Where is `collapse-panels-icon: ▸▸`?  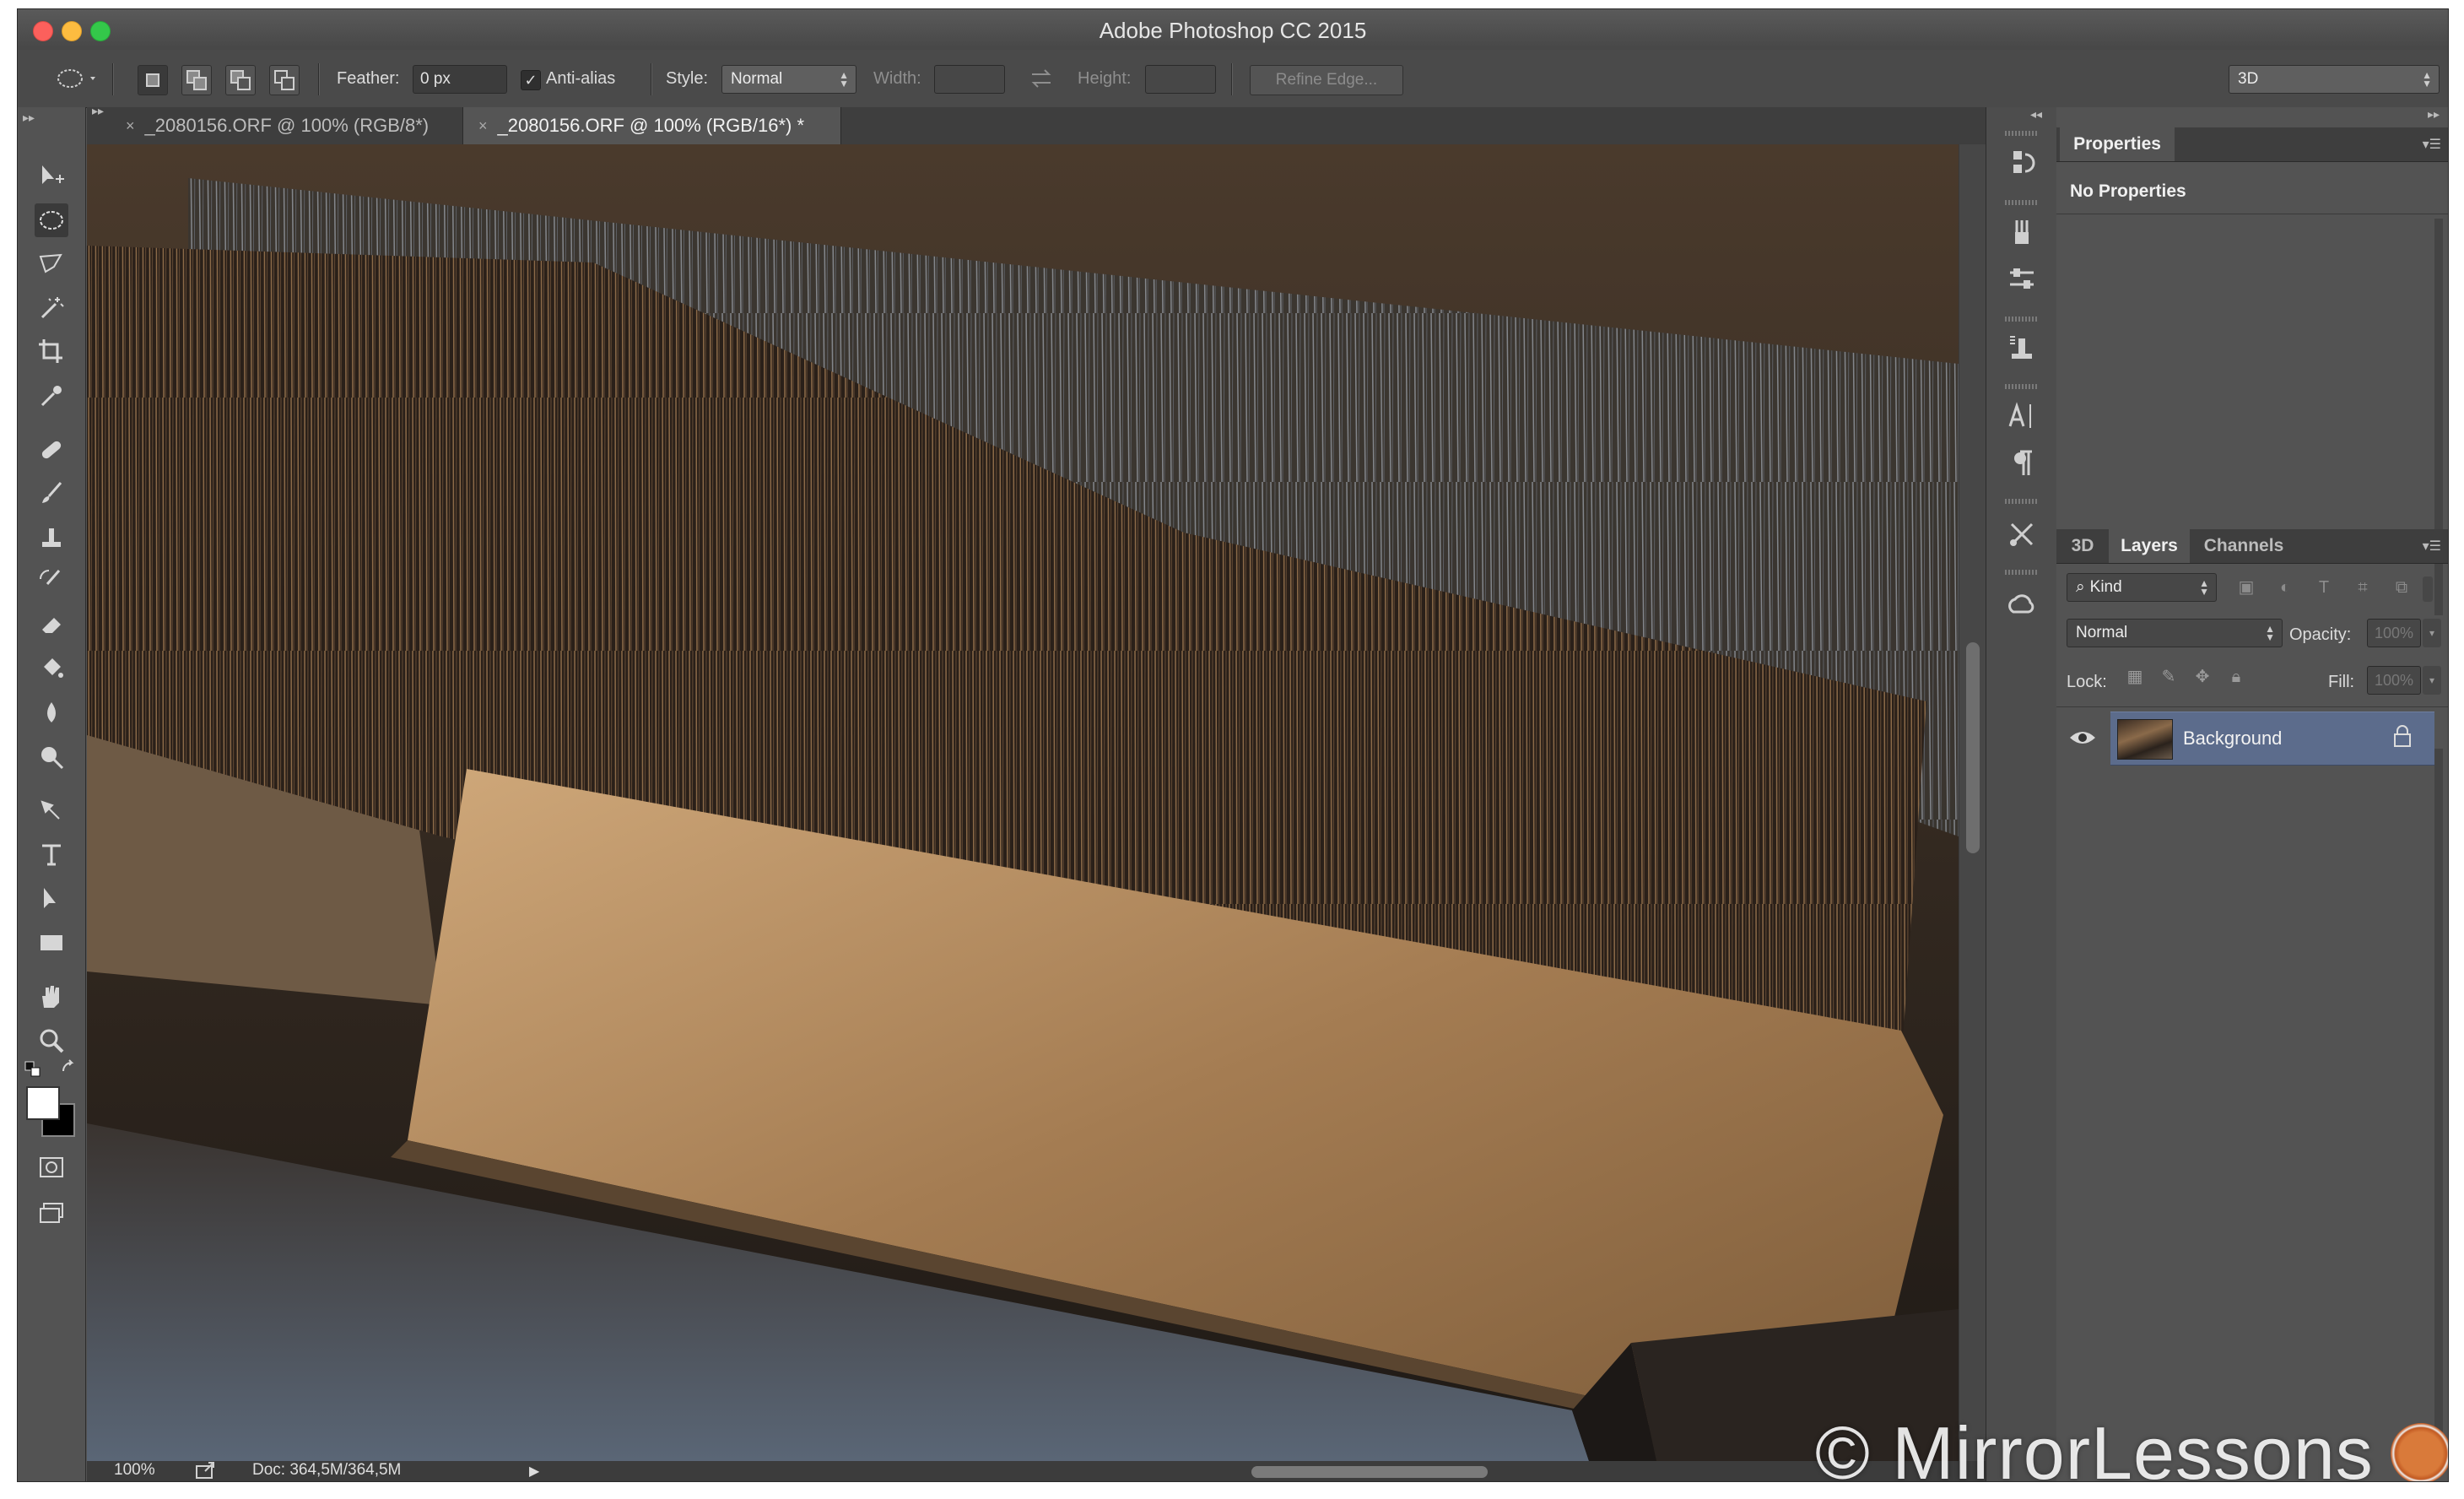
collapse-panels-icon: ▸▸ is located at coordinates (2434, 114).